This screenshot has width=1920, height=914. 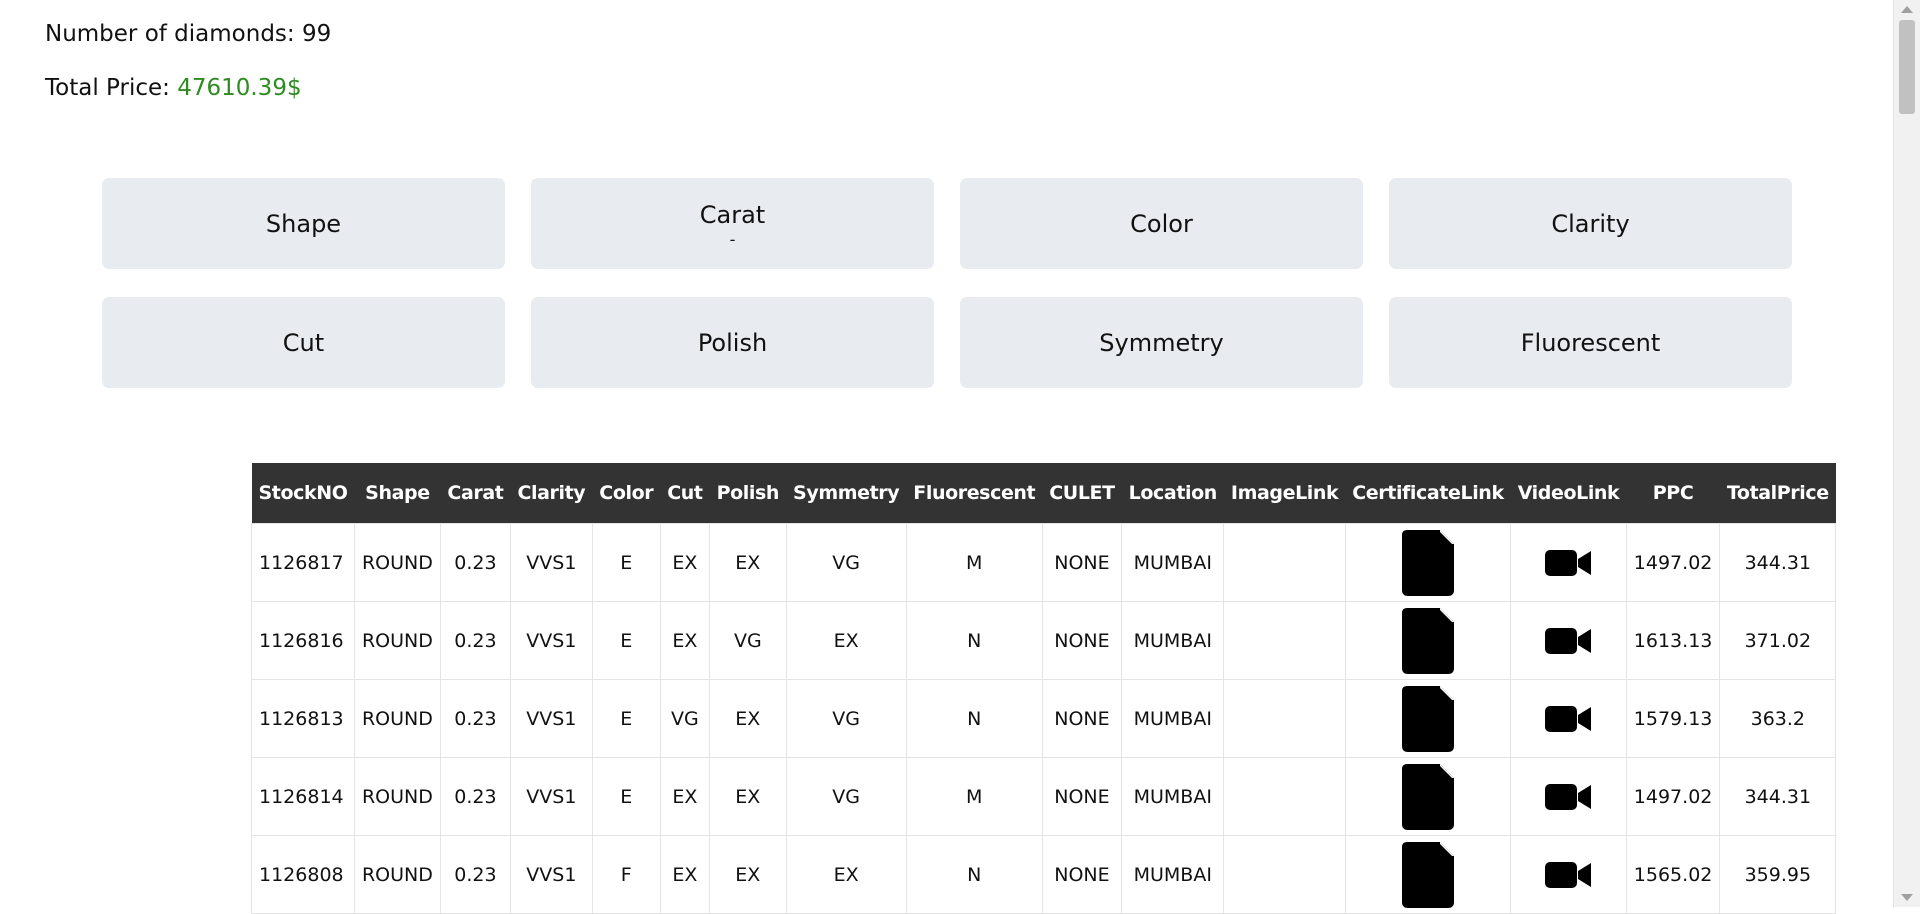 I want to click on filter-polish-button: Polish, so click(x=732, y=342).